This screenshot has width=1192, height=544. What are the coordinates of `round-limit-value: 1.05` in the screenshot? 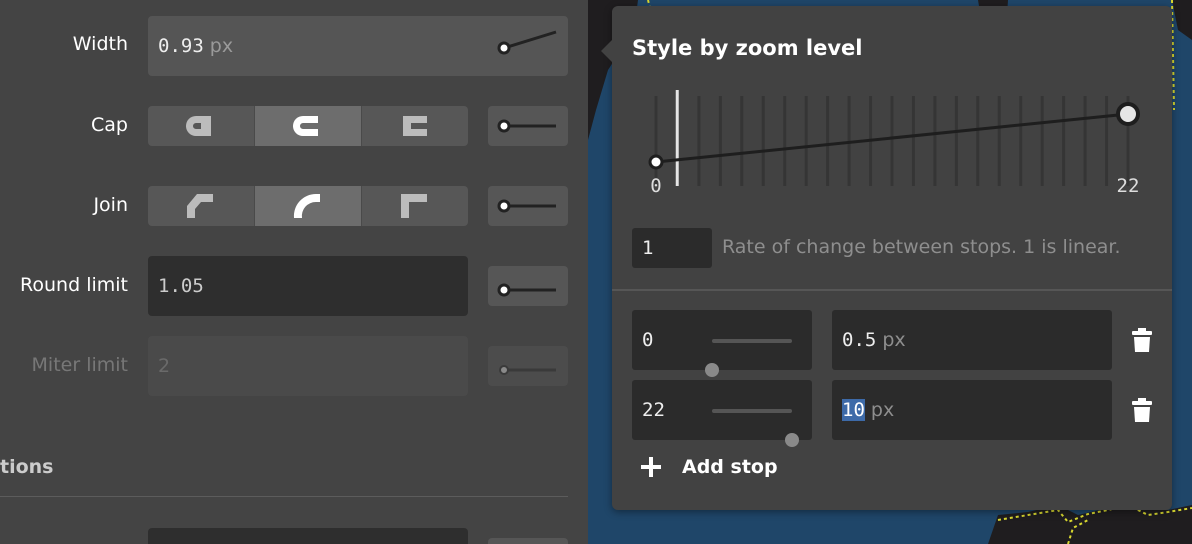 It's located at (181, 286).